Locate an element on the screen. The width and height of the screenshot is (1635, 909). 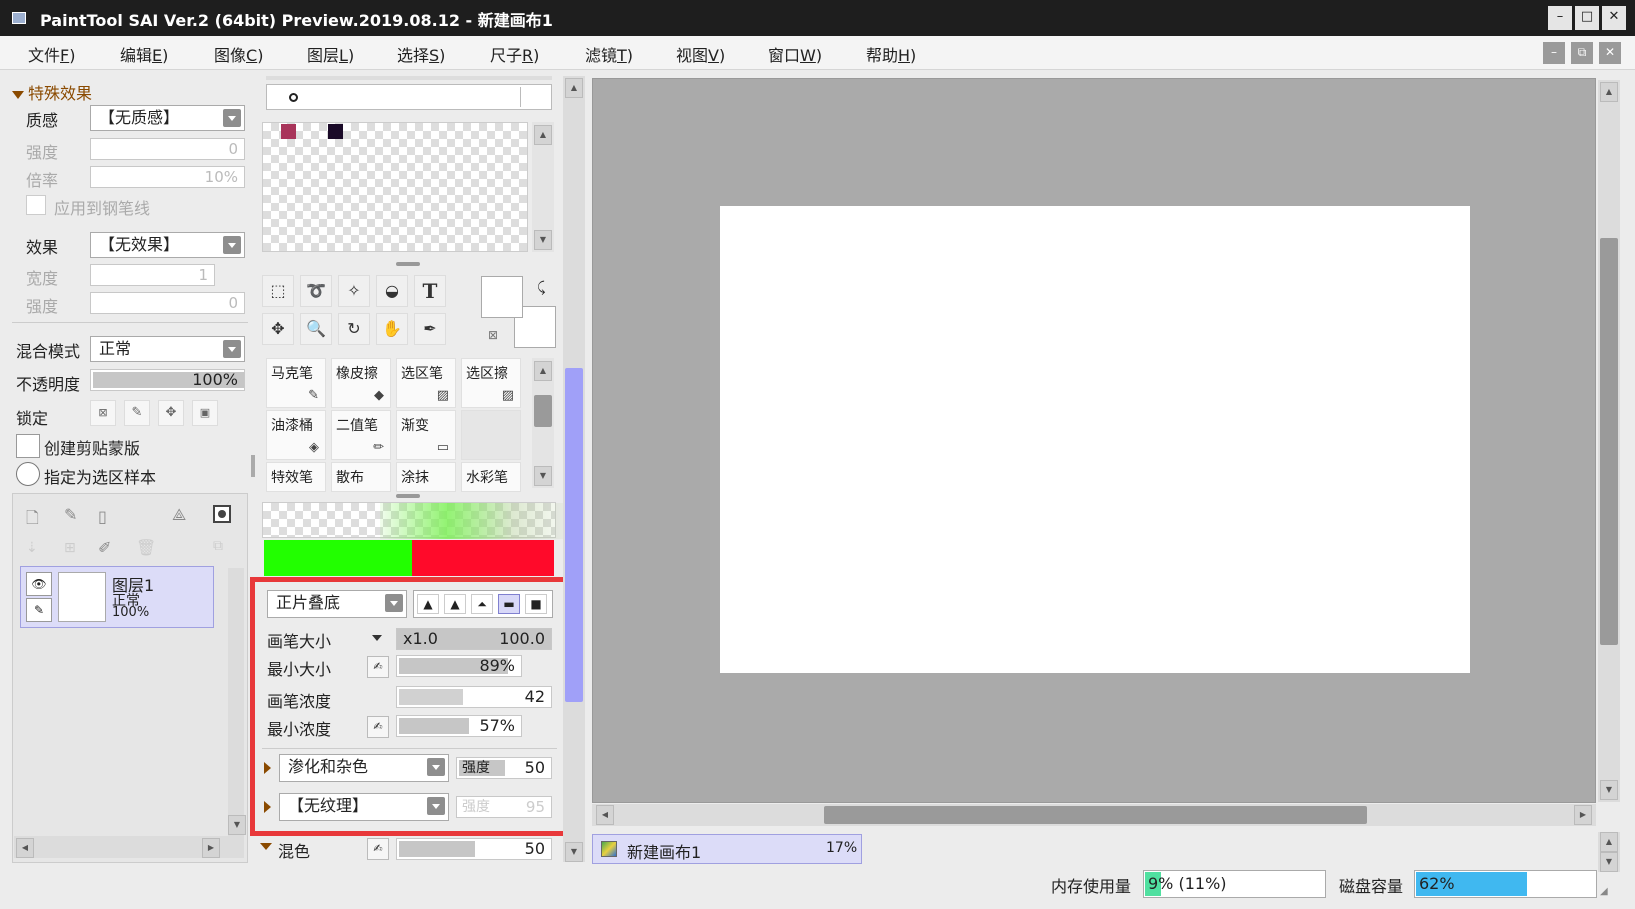
tab-scroll-down-button: ▼ is located at coordinates (1609, 862).